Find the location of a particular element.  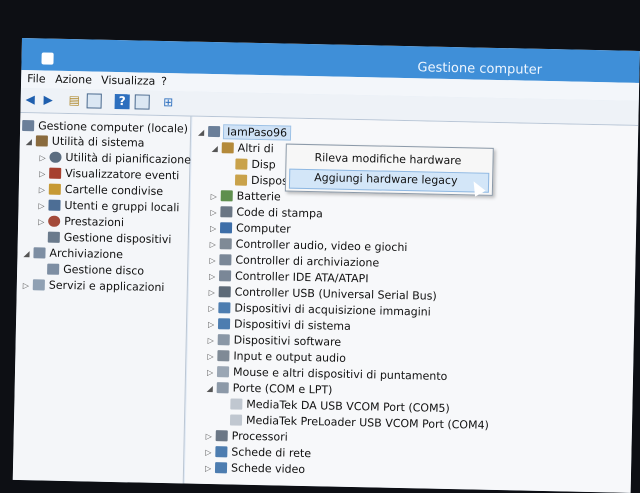

port-label: MediaTek PreLoader USB VCOM Port (COM4) is located at coordinates (367, 422).